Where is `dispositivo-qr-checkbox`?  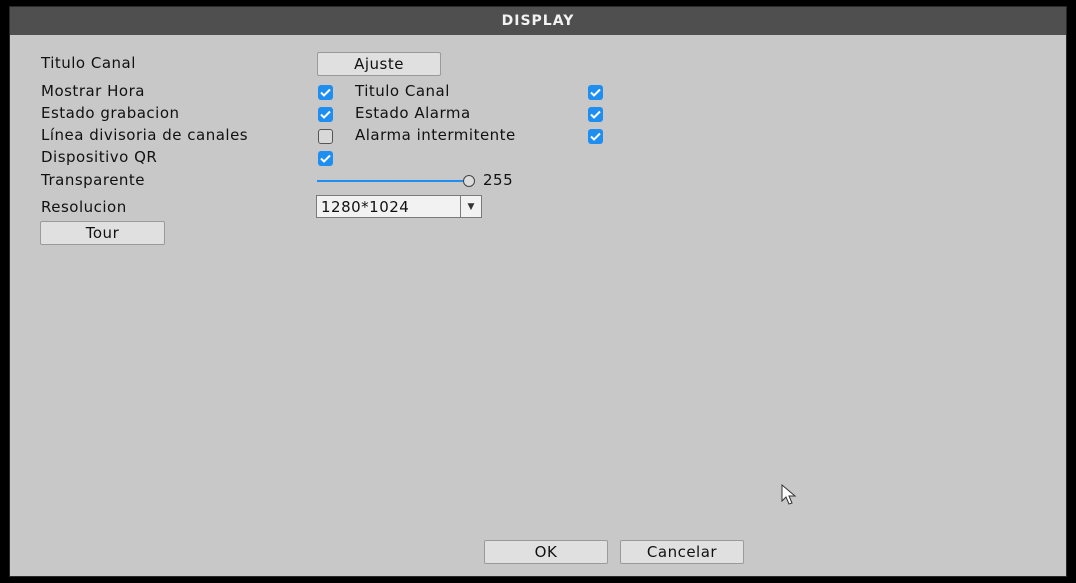
dispositivo-qr-checkbox is located at coordinates (325, 158).